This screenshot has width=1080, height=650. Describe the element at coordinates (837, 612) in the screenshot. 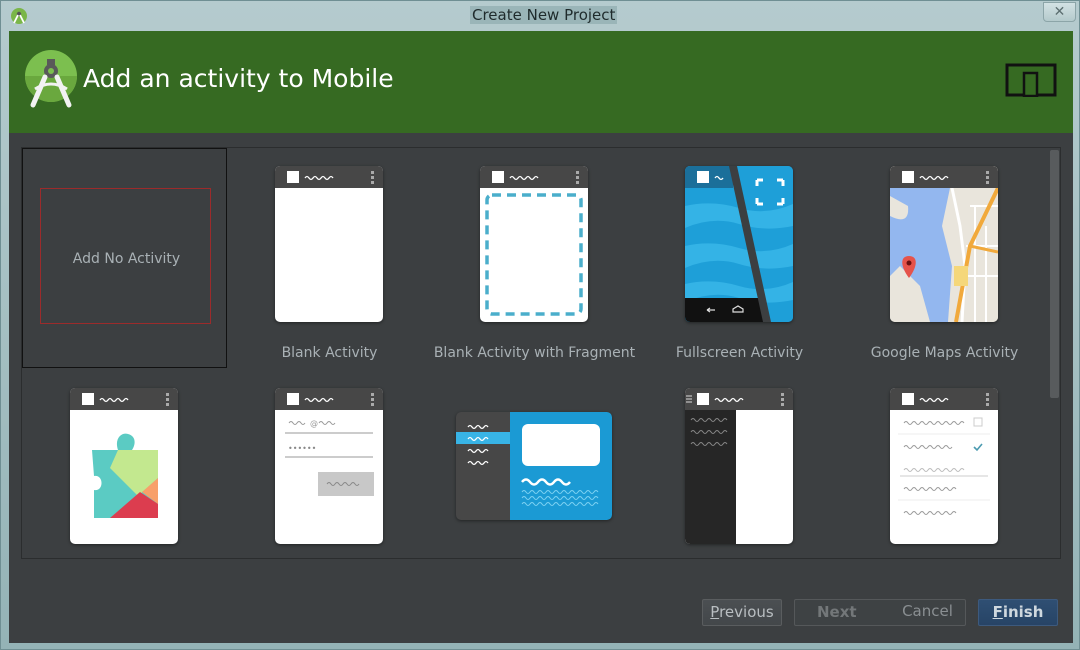

I see `next-label: Next` at that location.